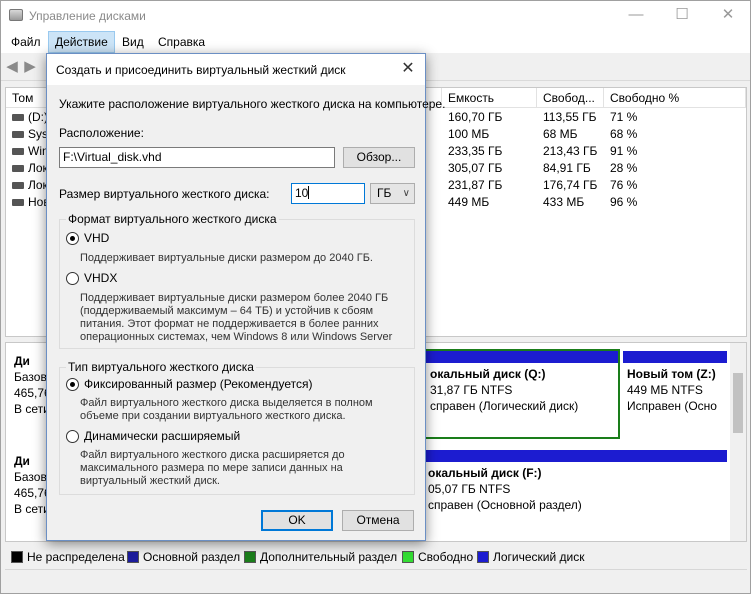 This screenshot has width=751, height=594. I want to click on partition-status: Исправен (Осно, so click(672, 406).